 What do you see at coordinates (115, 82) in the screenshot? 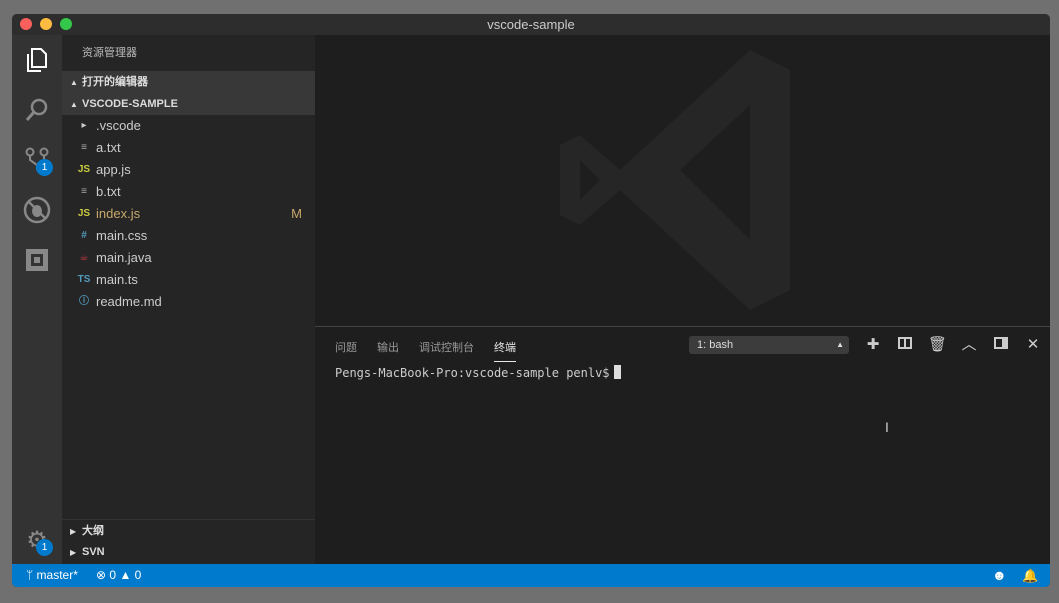
I see `section-label: 打开的编辑器` at bounding box center [115, 82].